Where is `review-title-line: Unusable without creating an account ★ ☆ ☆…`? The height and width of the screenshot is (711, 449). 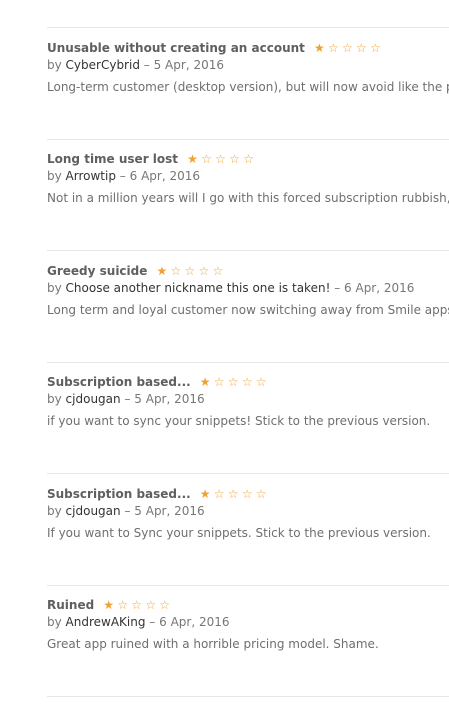 review-title-line: Unusable without creating an account ★ ☆ ☆… is located at coordinates (214, 48).